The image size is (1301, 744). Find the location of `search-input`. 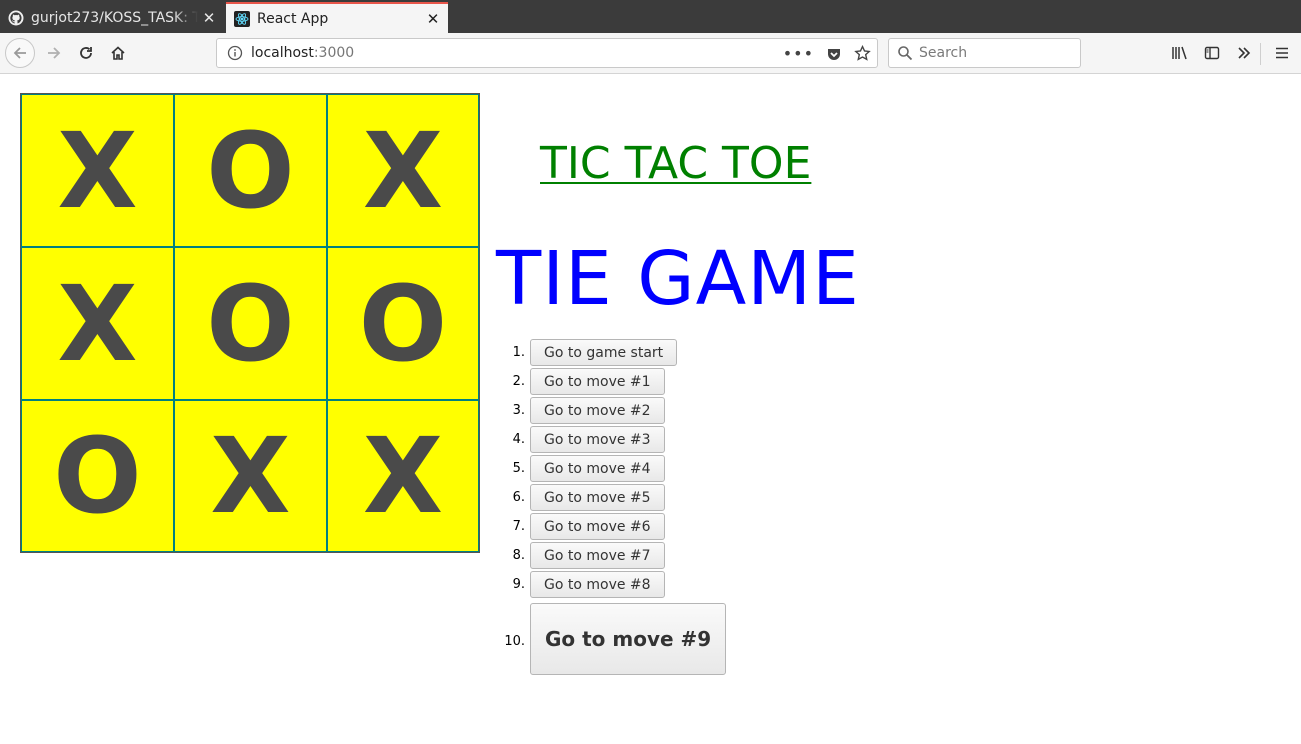

search-input is located at coordinates (994, 53).